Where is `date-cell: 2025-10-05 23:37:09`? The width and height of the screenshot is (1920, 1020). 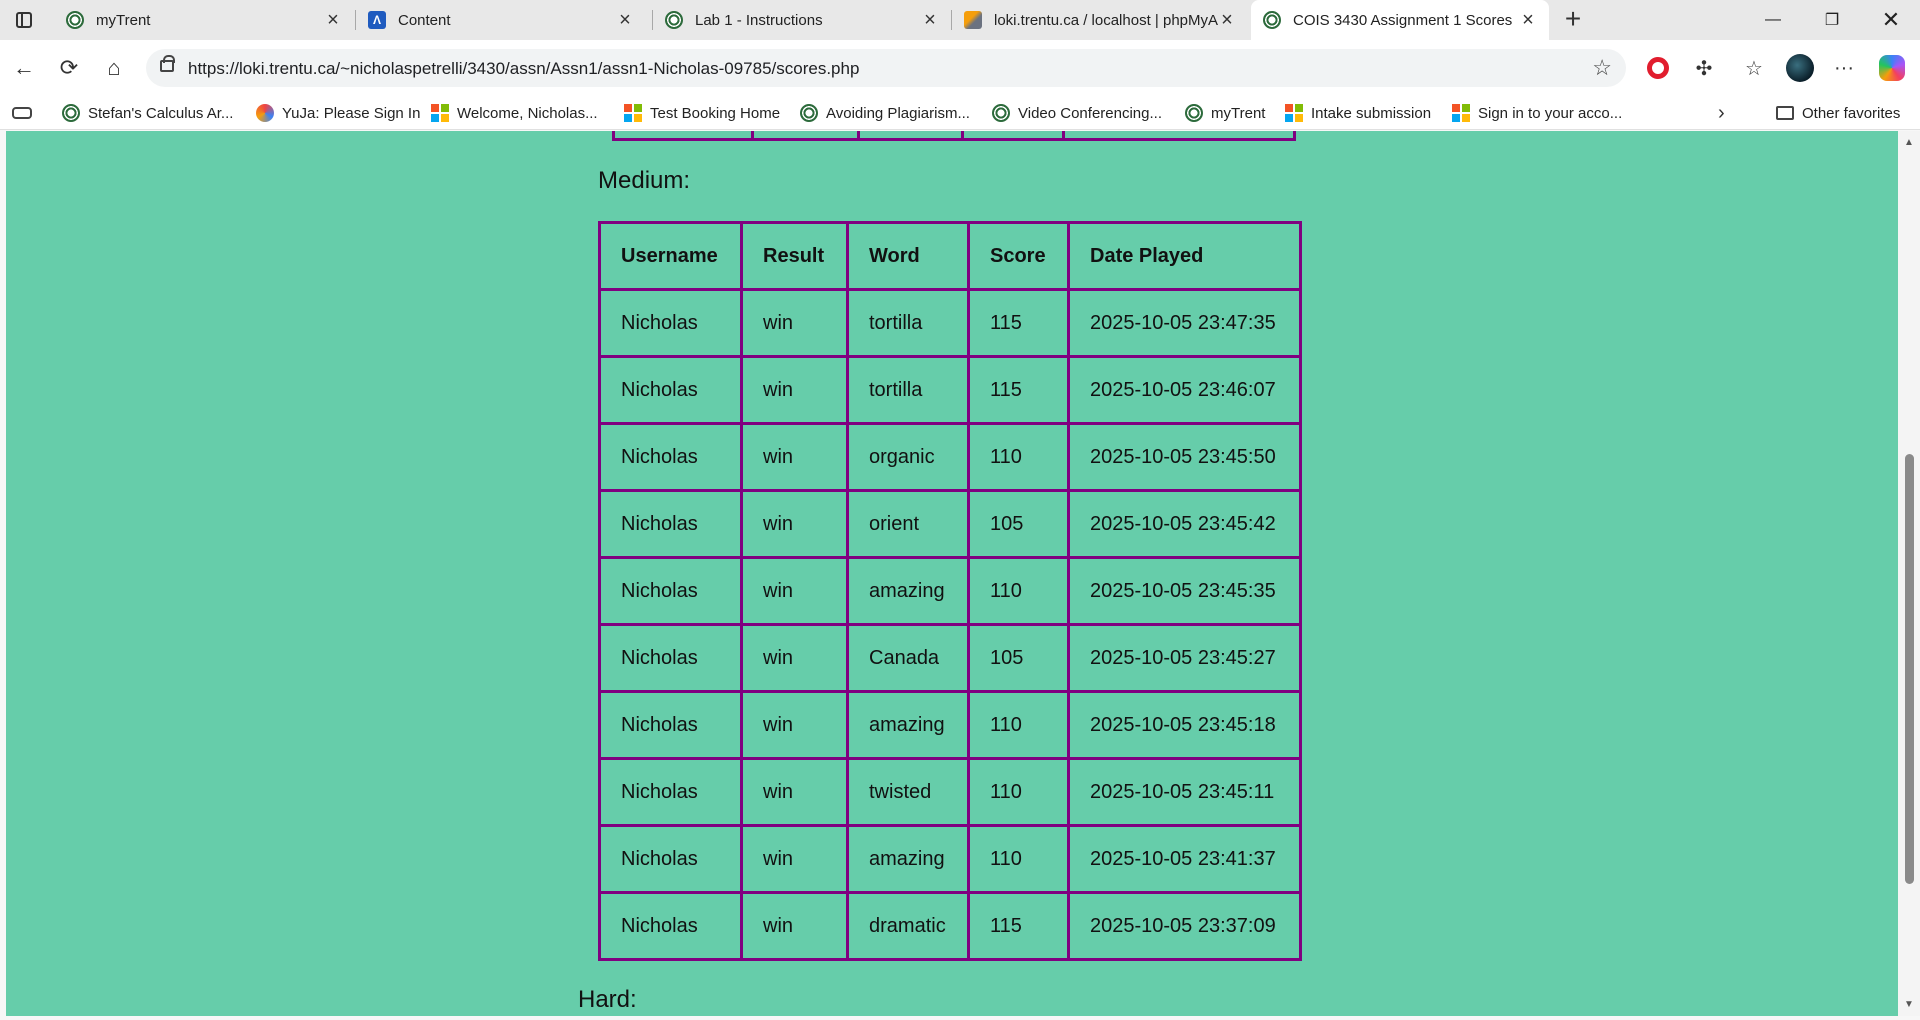
date-cell: 2025-10-05 23:37:09 is located at coordinates (1184, 926).